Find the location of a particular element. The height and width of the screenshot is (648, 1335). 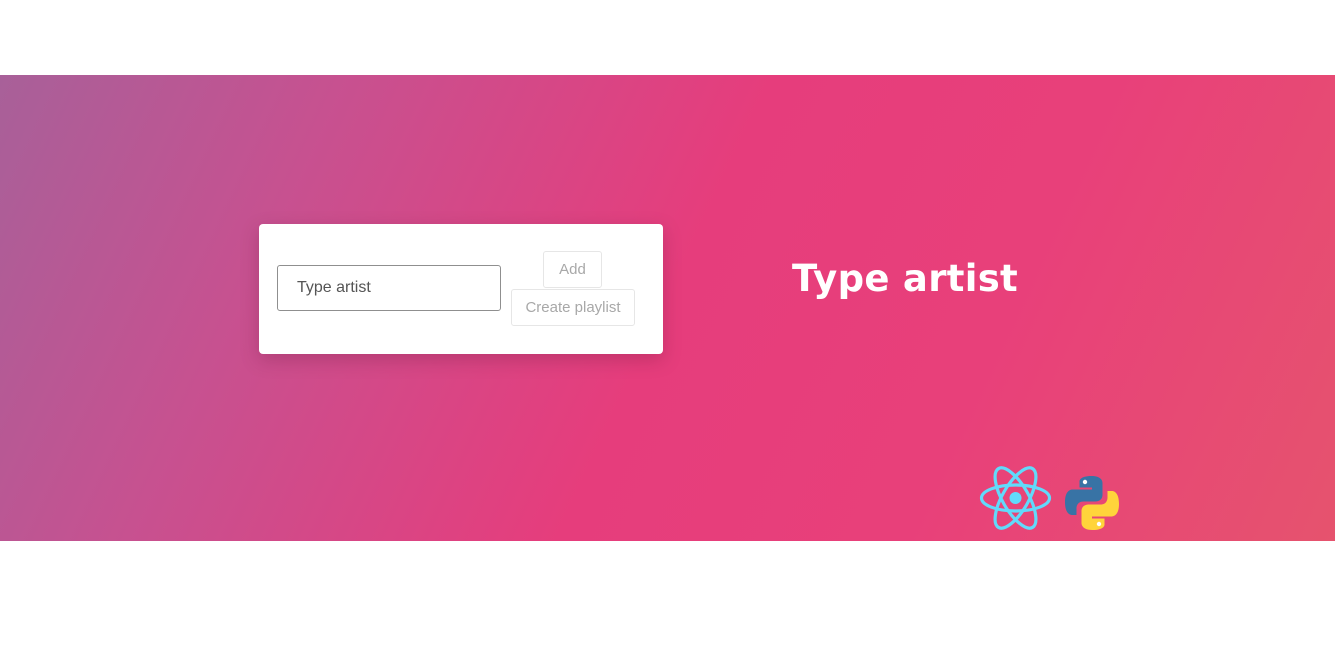

add-button: Add is located at coordinates (572, 269).